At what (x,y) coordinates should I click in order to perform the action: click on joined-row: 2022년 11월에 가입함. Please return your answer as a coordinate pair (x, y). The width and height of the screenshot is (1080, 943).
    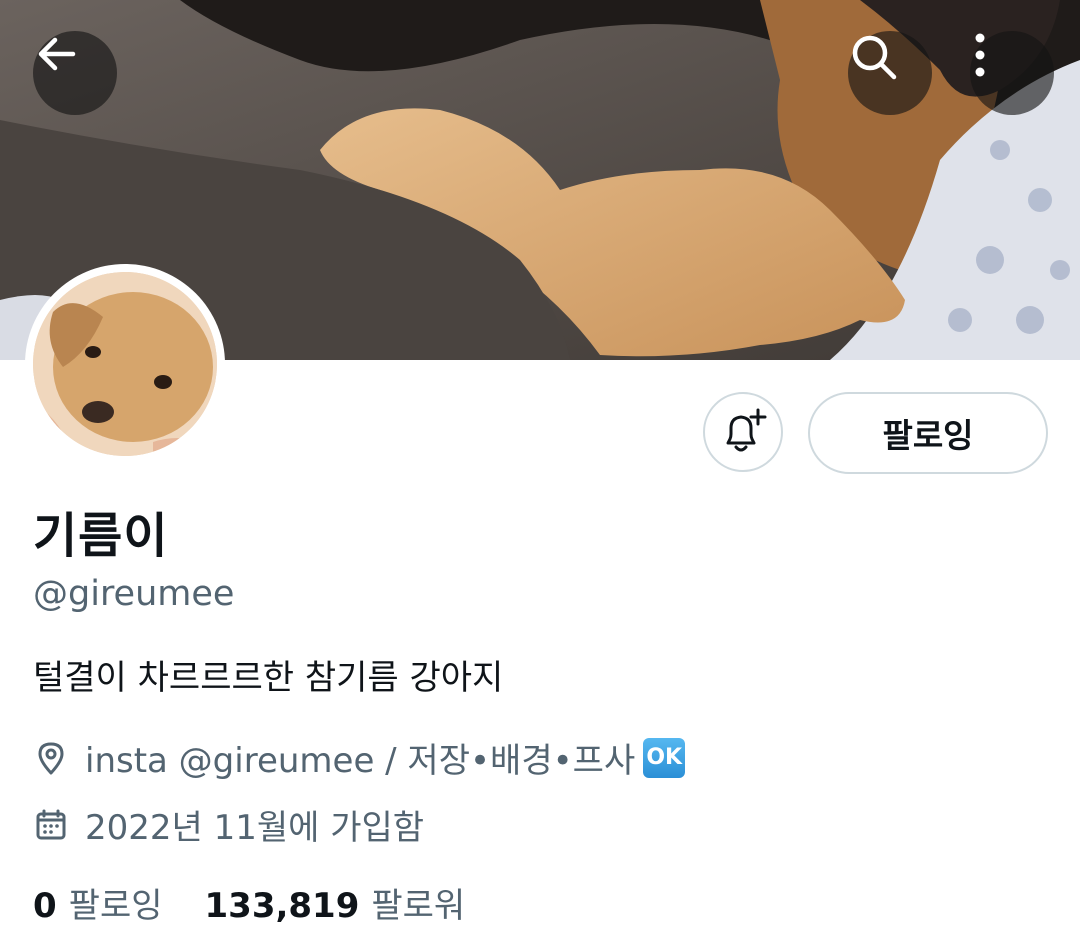
    Looking at the image, I should click on (228, 824).